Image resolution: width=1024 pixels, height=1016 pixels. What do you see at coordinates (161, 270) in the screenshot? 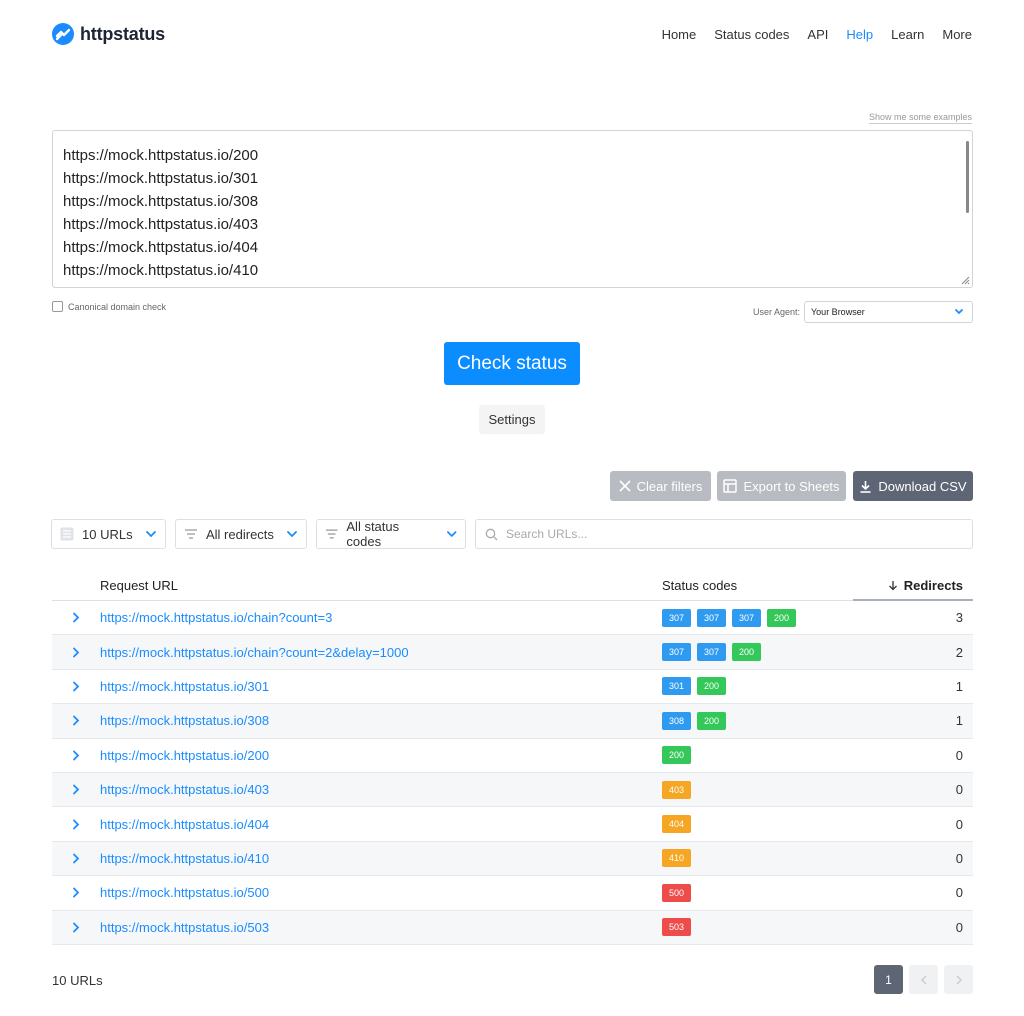
I see `url-line: https://mock.httpstatus.io/410` at bounding box center [161, 270].